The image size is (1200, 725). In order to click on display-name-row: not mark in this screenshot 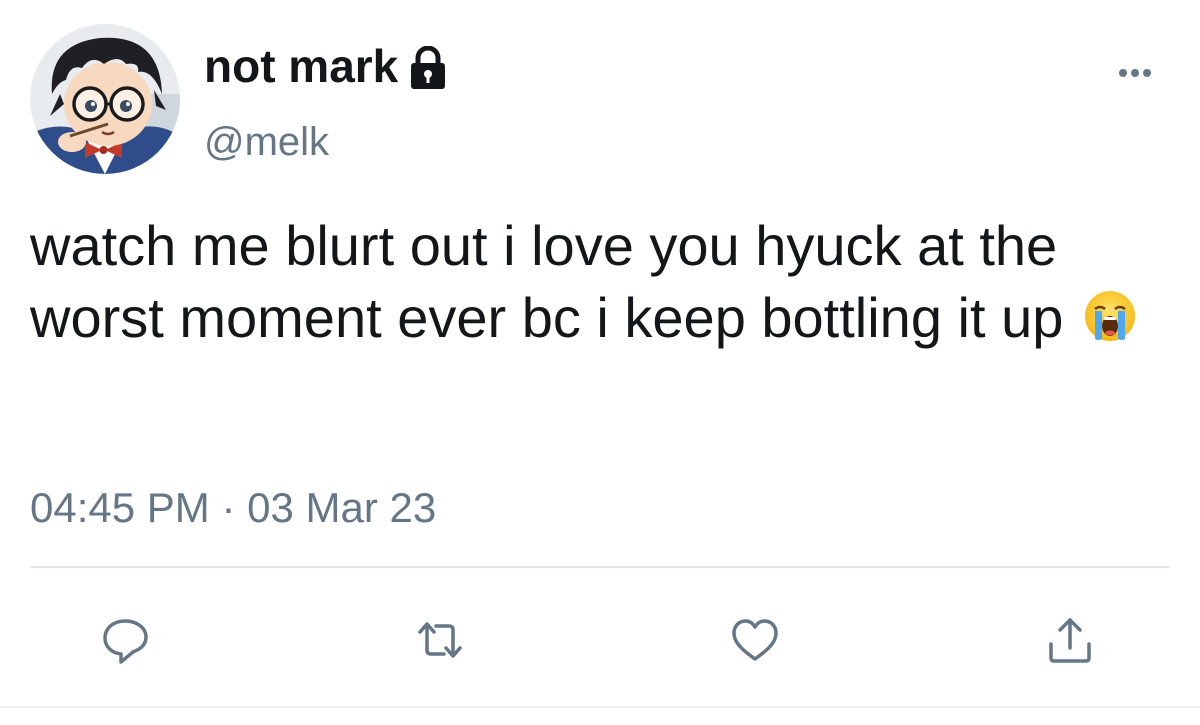, I will do `click(326, 66)`.